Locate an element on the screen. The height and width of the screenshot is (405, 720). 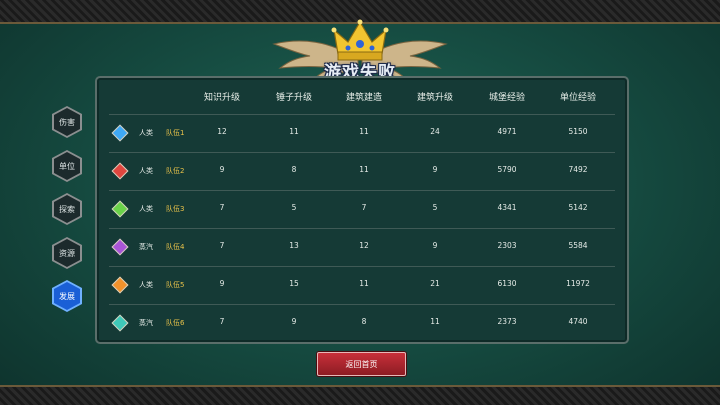
stat-cell: 7492 is located at coordinates (578, 169).